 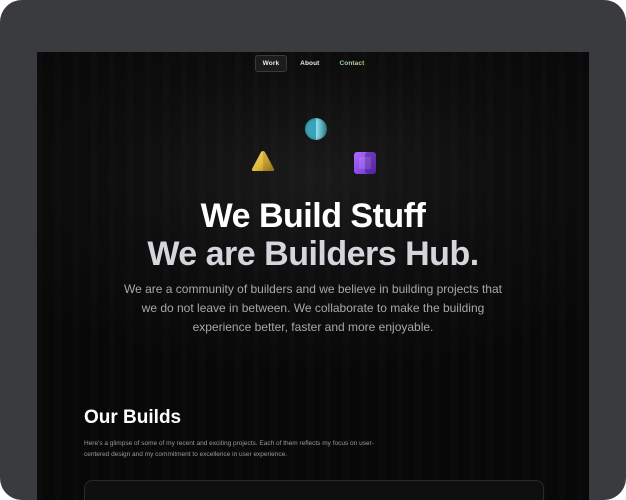 I want to click on nav-contact: Contact, so click(x=351, y=63).